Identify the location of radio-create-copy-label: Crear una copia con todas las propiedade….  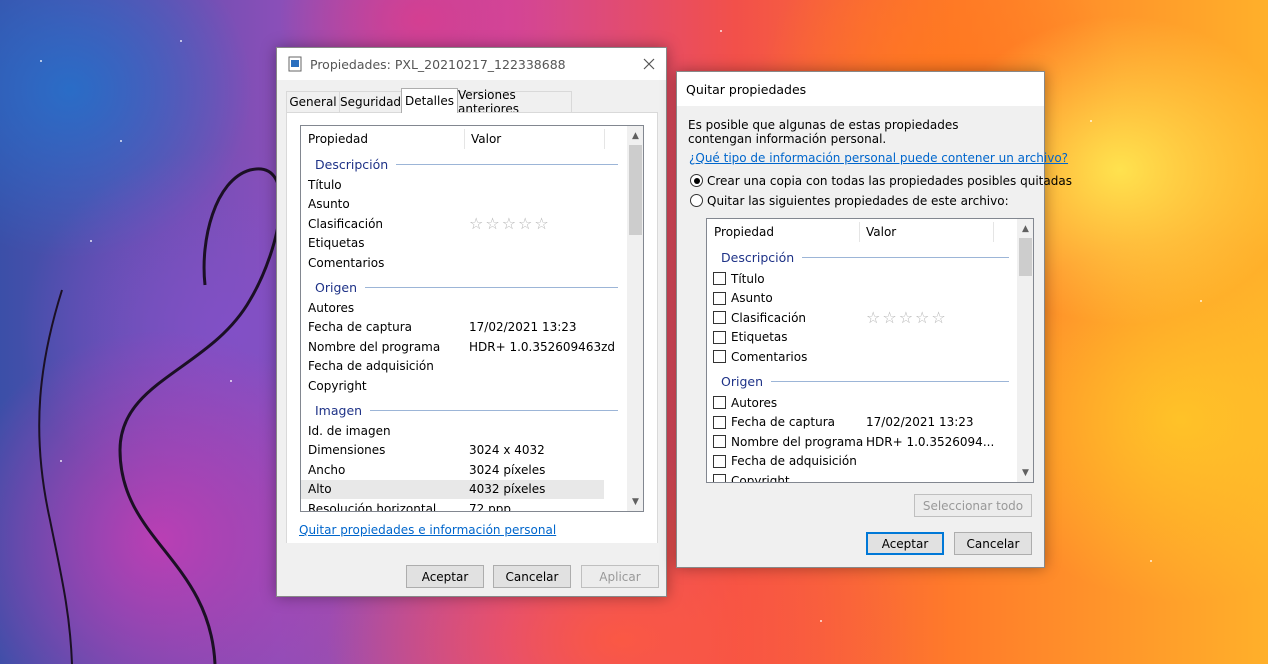
(889, 181).